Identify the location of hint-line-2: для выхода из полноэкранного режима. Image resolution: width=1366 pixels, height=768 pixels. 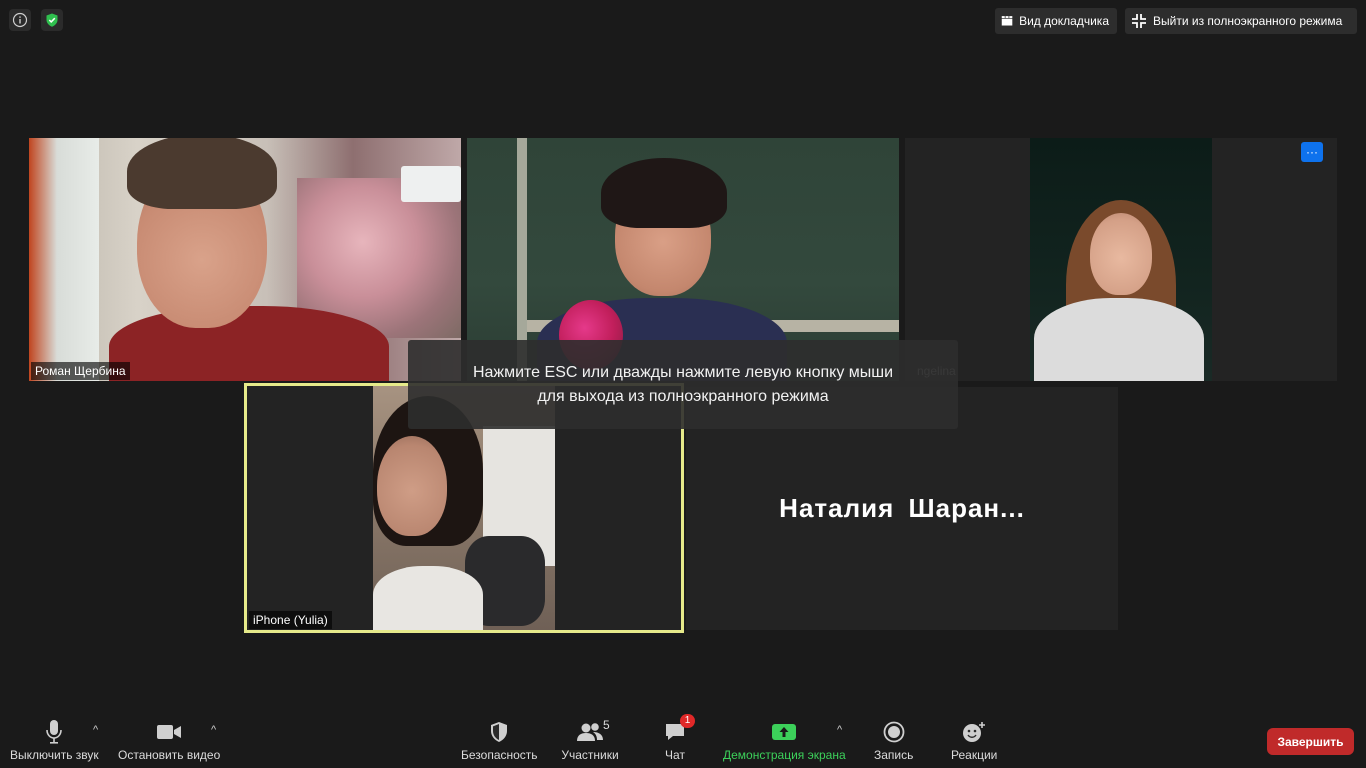
(683, 396).